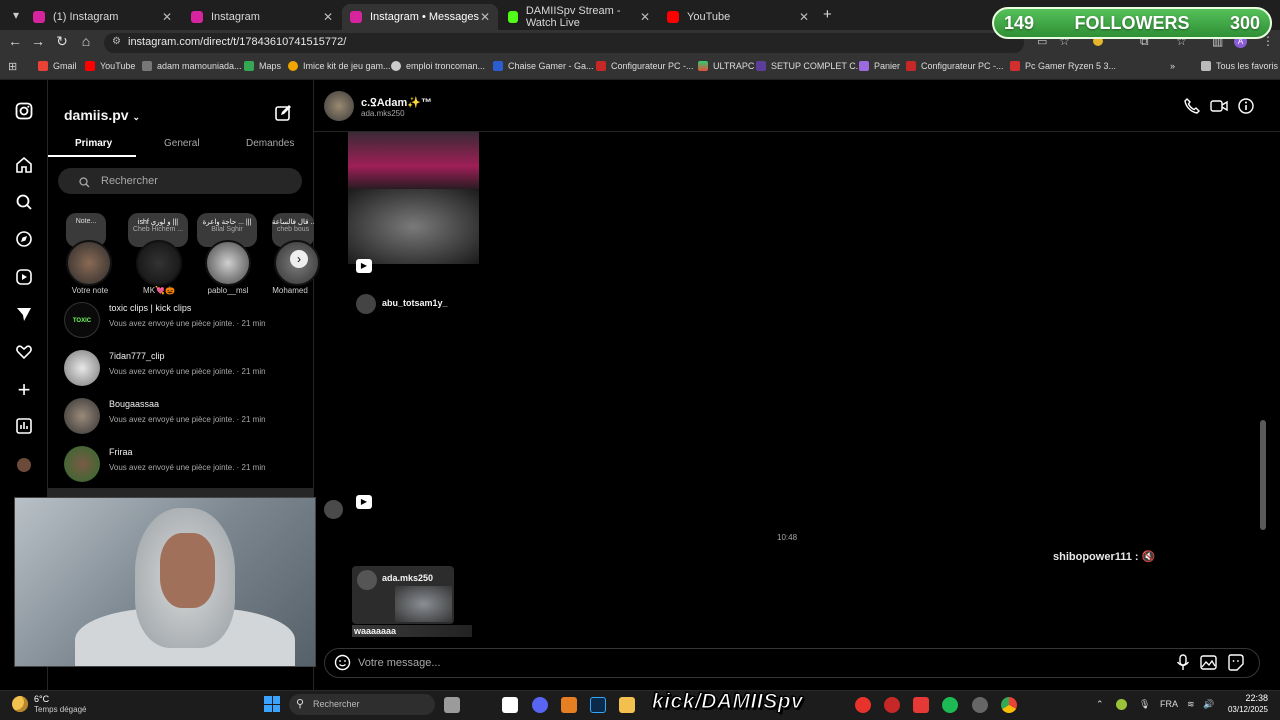 The width and height of the screenshot is (1280, 720). I want to click on weather-text: Temps dégagé, so click(60, 709).